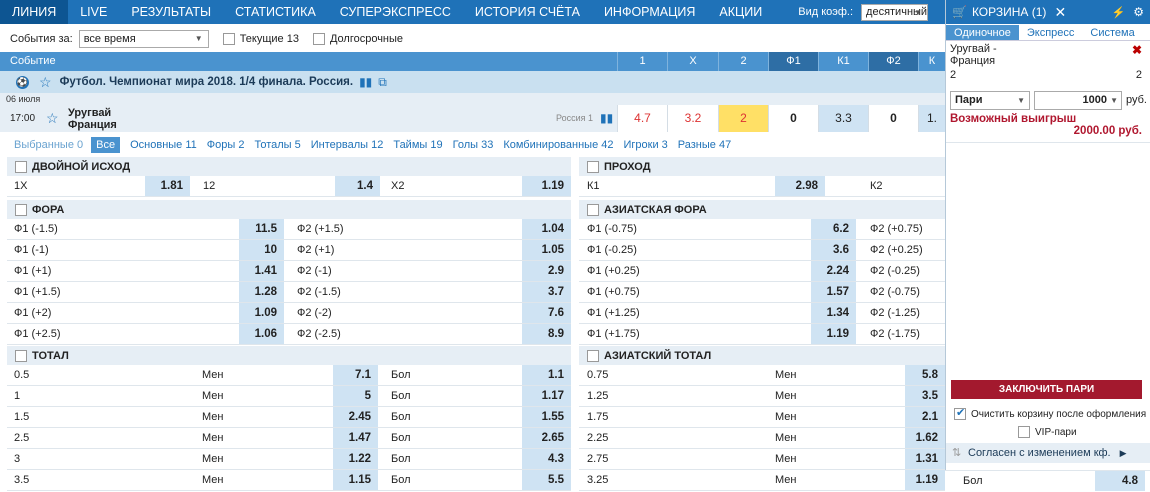  What do you see at coordinates (558, 145) in the screenshot?
I see `tab-combined: Комбинированные 42` at bounding box center [558, 145].